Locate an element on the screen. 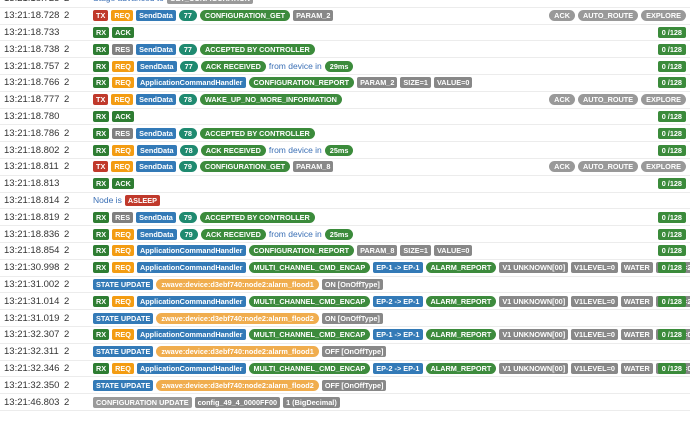 The image size is (690, 425). timestamp: 13:21:46.803 is located at coordinates (32, 402).